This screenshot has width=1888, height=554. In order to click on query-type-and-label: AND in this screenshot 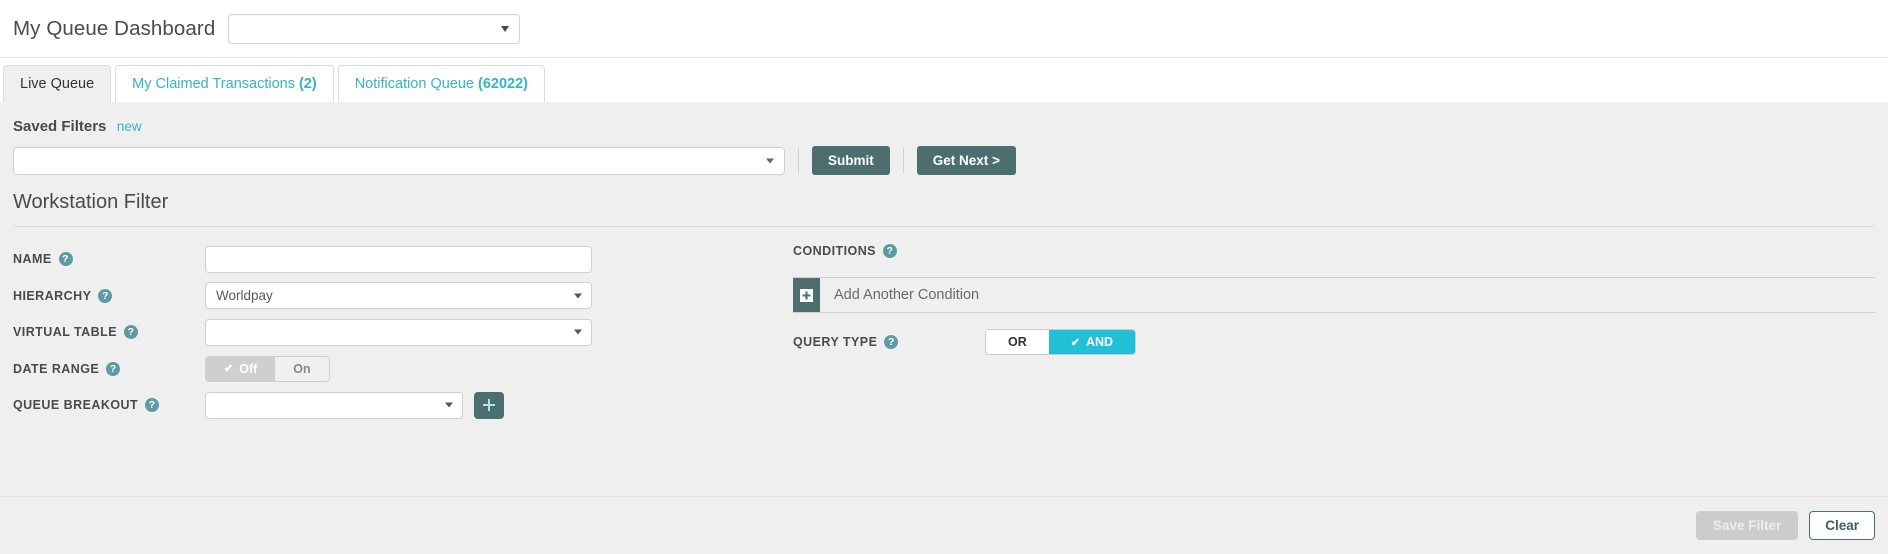, I will do `click(1099, 342)`.